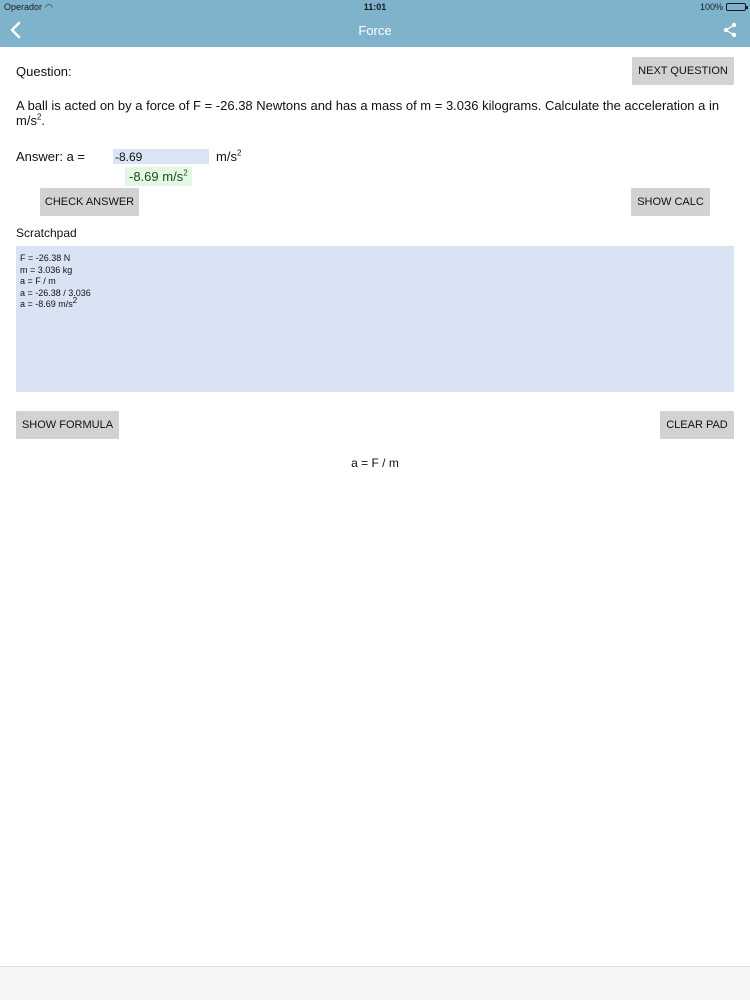  Describe the element at coordinates (239, 153) in the screenshot. I see `answer-unit-sup: 2` at that location.